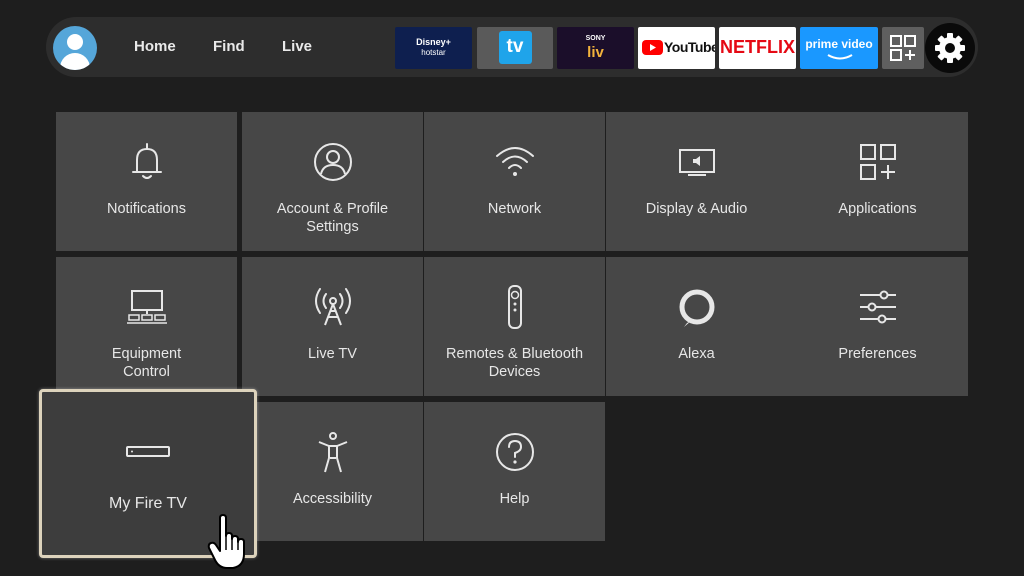 This screenshot has width=1024, height=576. What do you see at coordinates (514, 452) in the screenshot?
I see `help-question-icon` at bounding box center [514, 452].